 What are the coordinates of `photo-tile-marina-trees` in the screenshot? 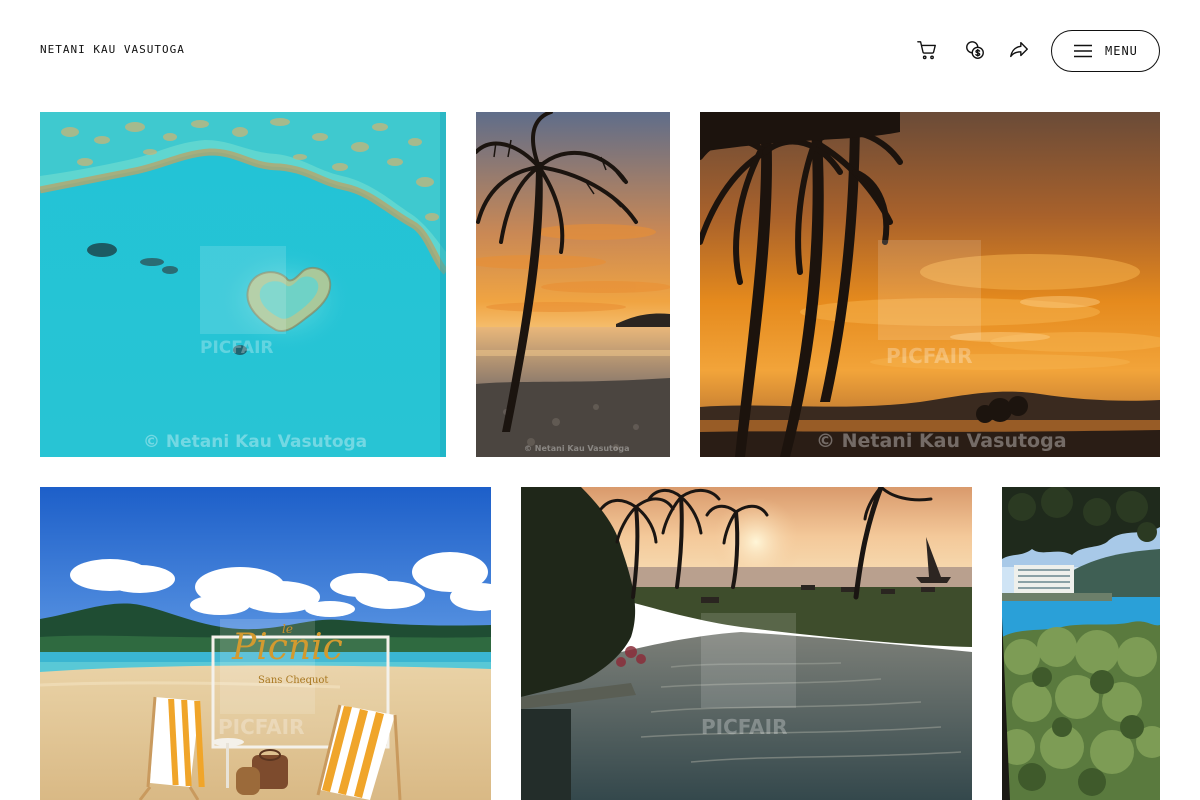 It's located at (1081, 643).